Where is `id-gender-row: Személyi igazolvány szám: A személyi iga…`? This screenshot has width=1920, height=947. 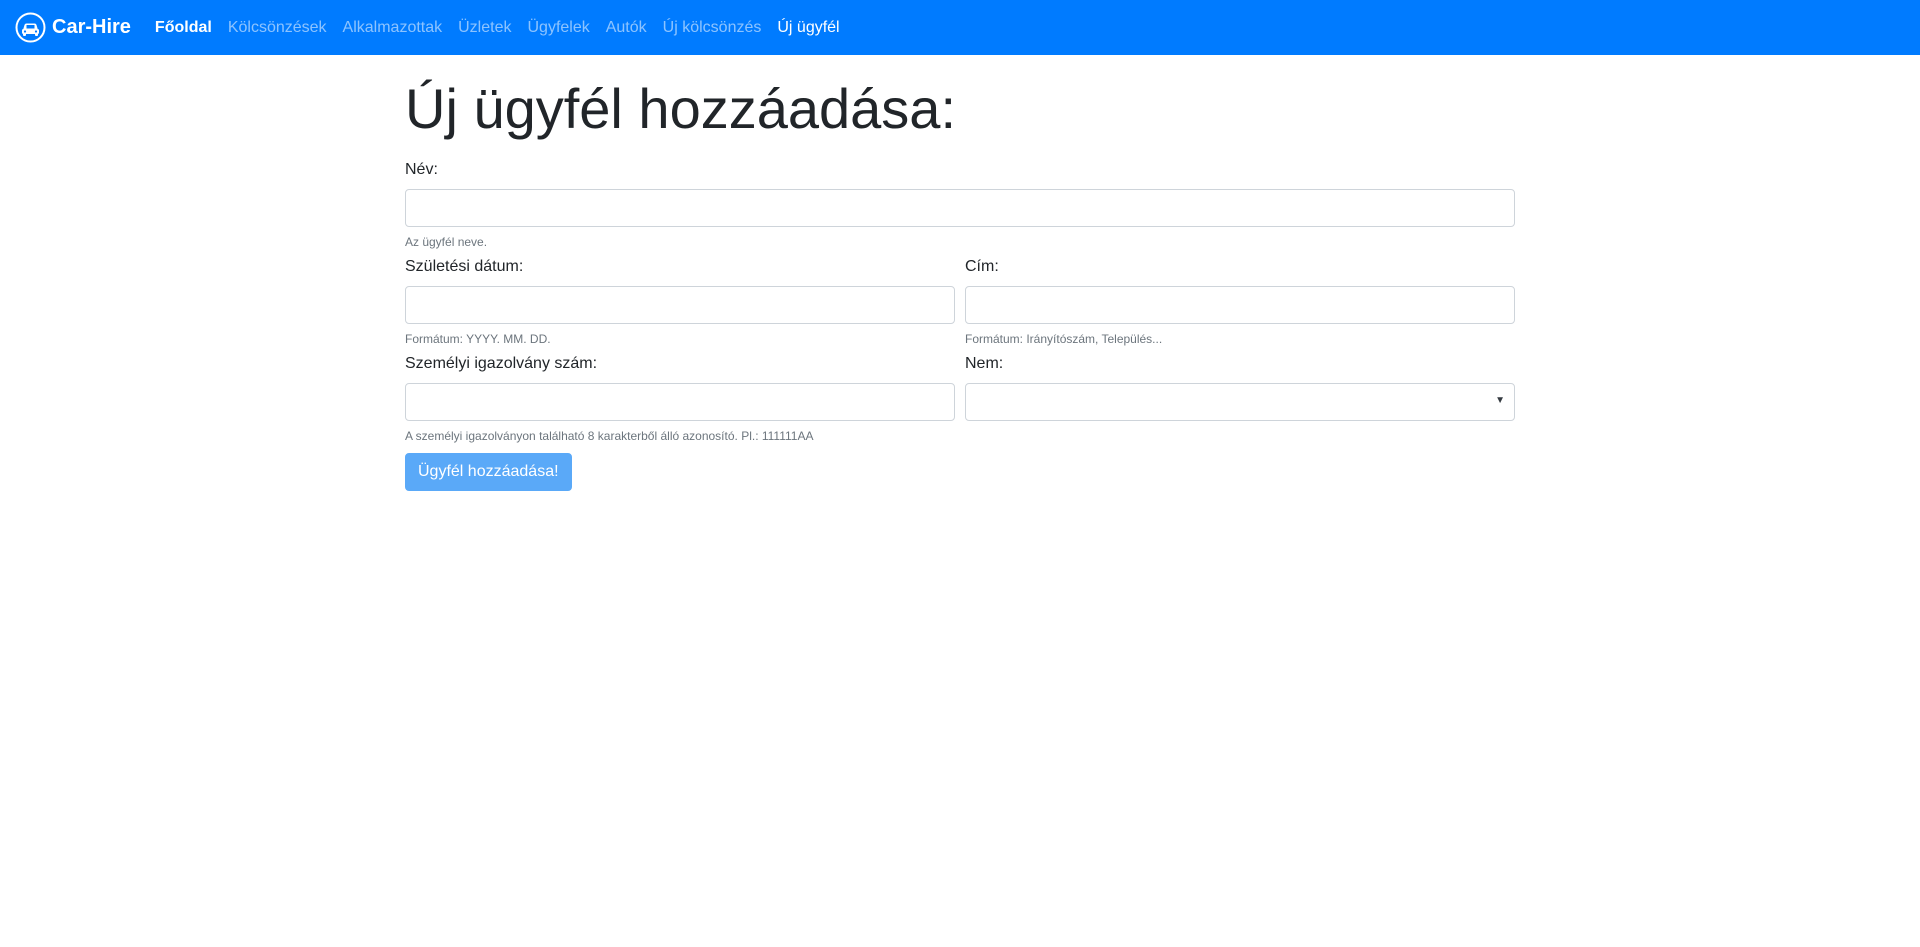
id-gender-row: Személyi igazolvány szám: A személyi iga… is located at coordinates (960, 402).